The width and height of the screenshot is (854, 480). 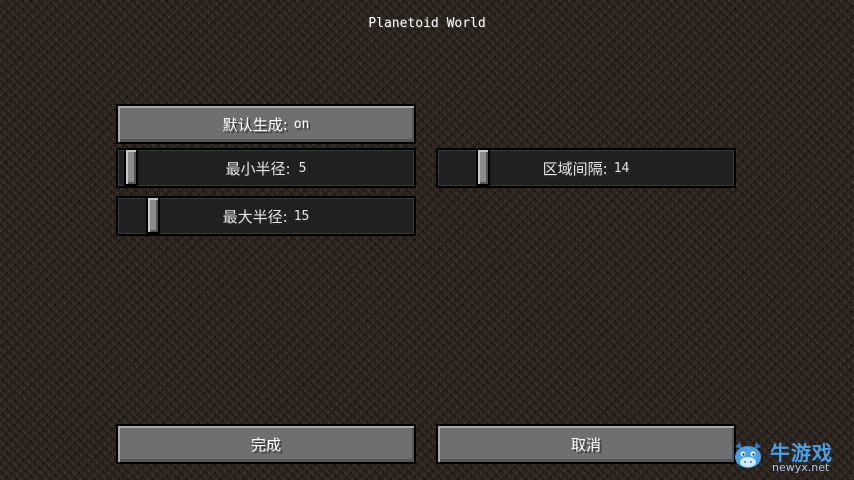 I want to click on done-label: 完成, so click(x=265, y=444).